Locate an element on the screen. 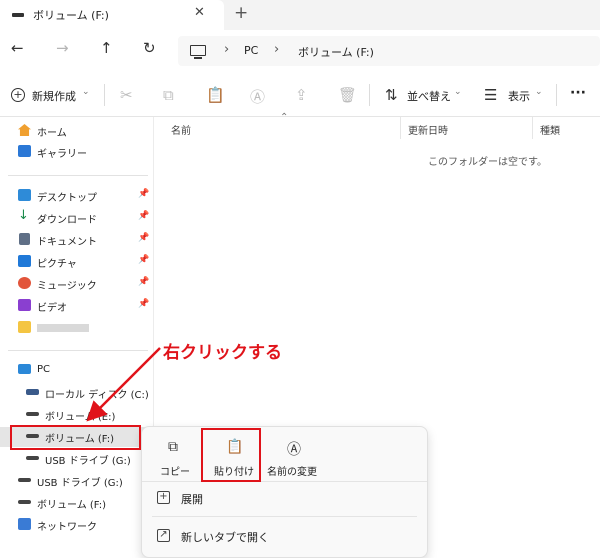  sidebar-item-label: ドキュメント is located at coordinates (67, 242).